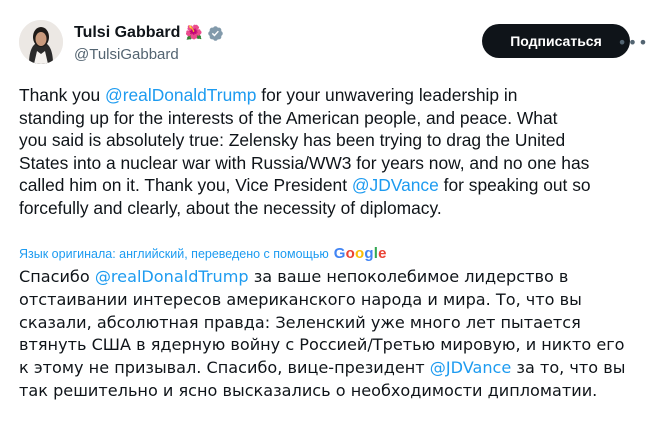  I want to click on subscribe-button: Подписаться, so click(556, 41).